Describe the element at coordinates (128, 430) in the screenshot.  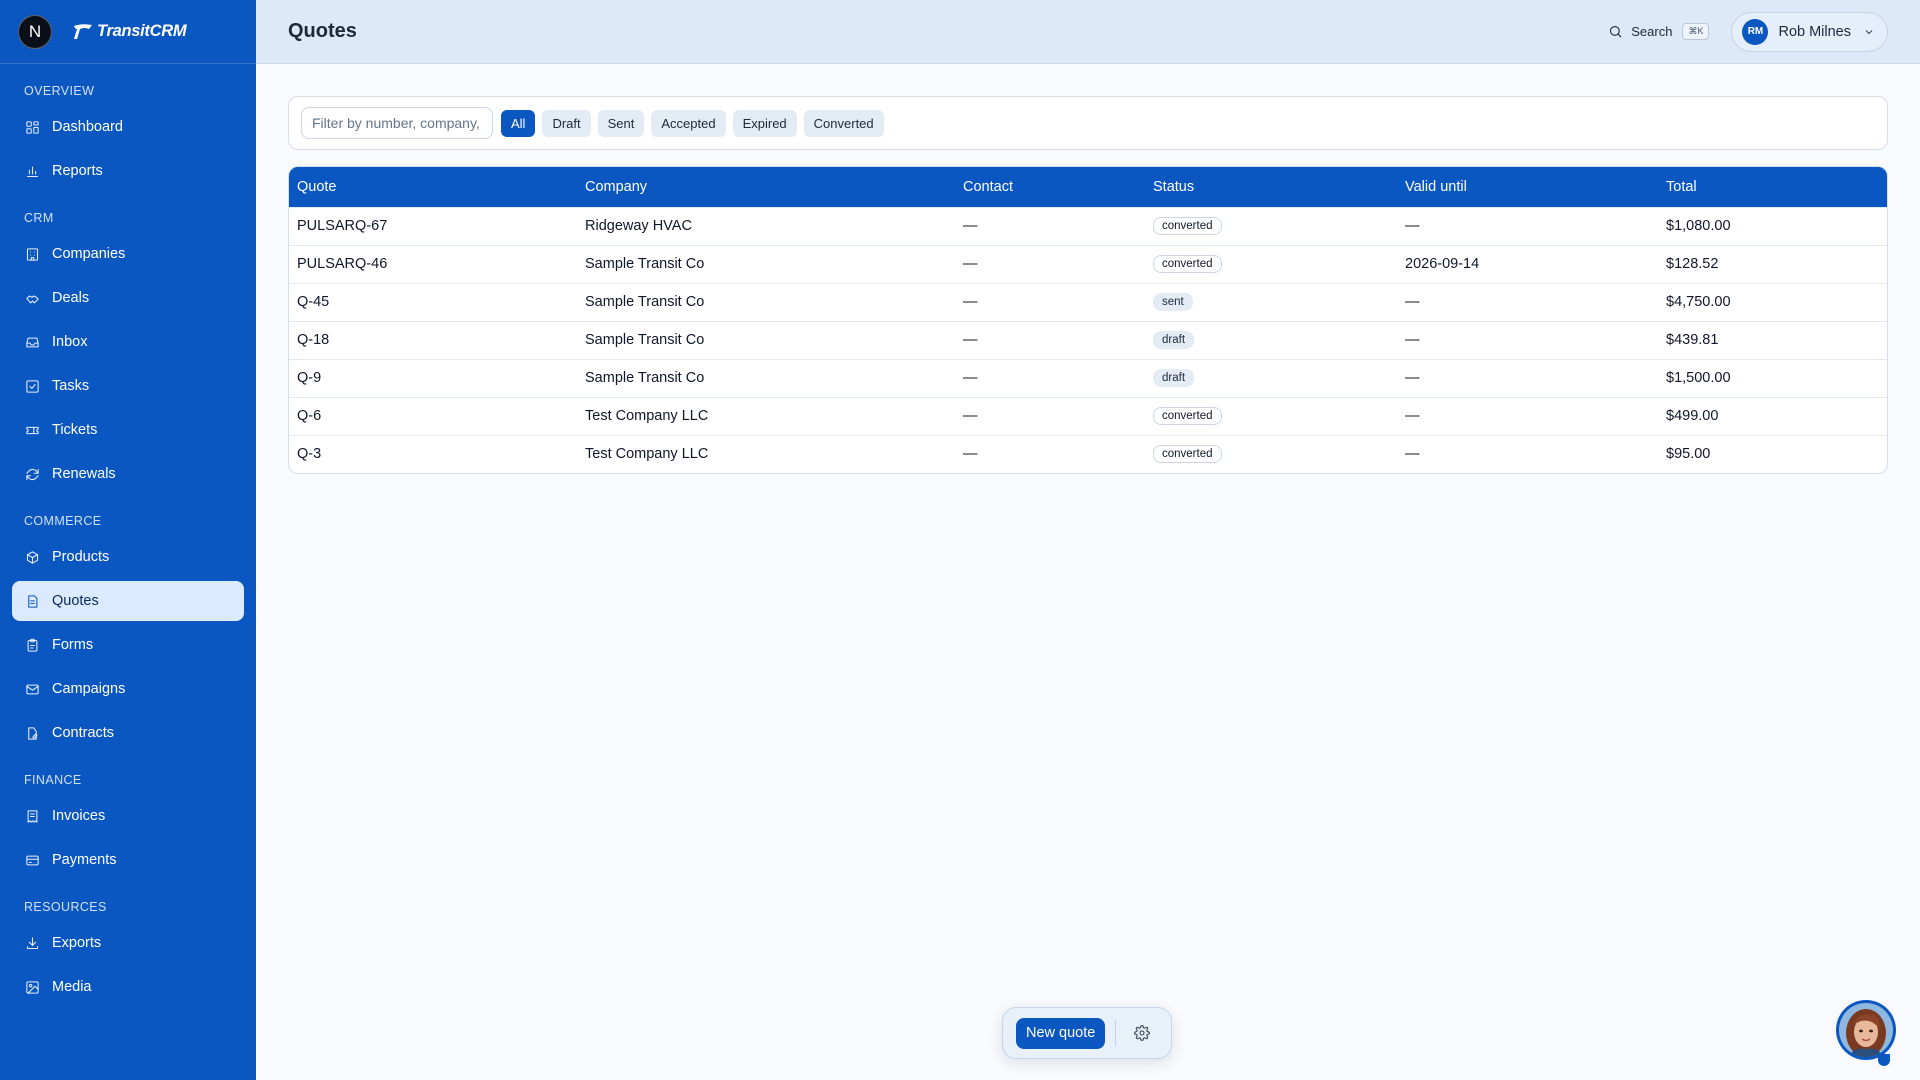
I see `sidebar-item-tickets: Tickets` at that location.